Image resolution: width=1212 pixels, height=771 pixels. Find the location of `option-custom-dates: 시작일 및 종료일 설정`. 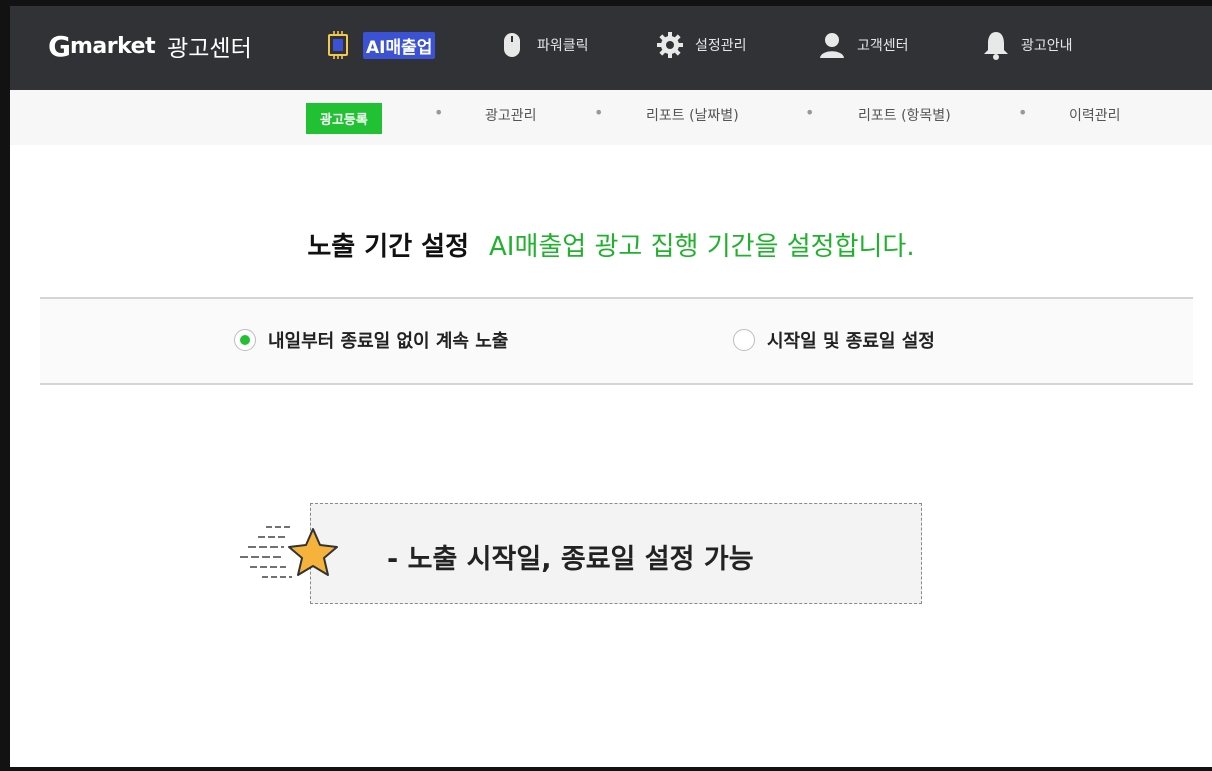

option-custom-dates: 시작일 및 종료일 설정 is located at coordinates (834, 340).